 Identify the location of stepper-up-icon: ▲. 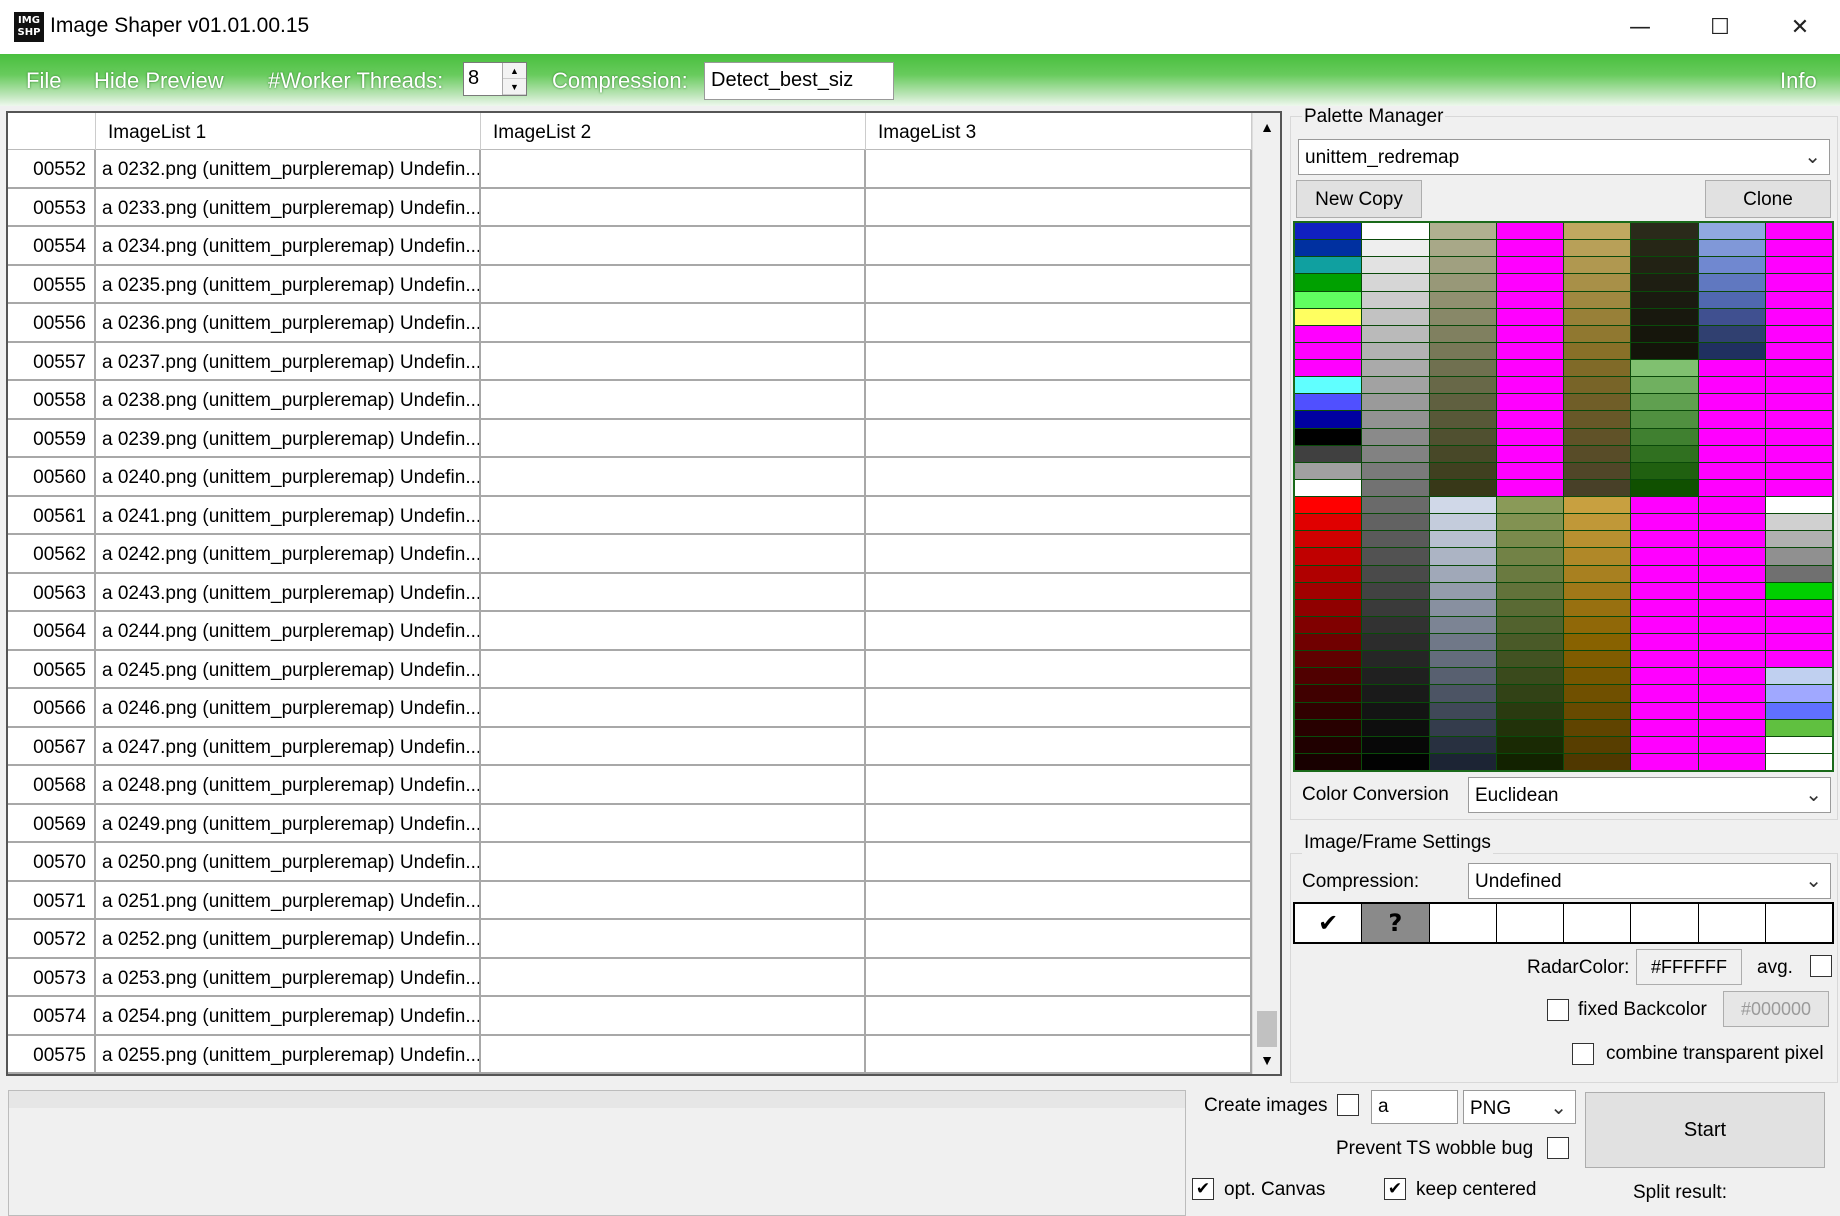
(514, 71).